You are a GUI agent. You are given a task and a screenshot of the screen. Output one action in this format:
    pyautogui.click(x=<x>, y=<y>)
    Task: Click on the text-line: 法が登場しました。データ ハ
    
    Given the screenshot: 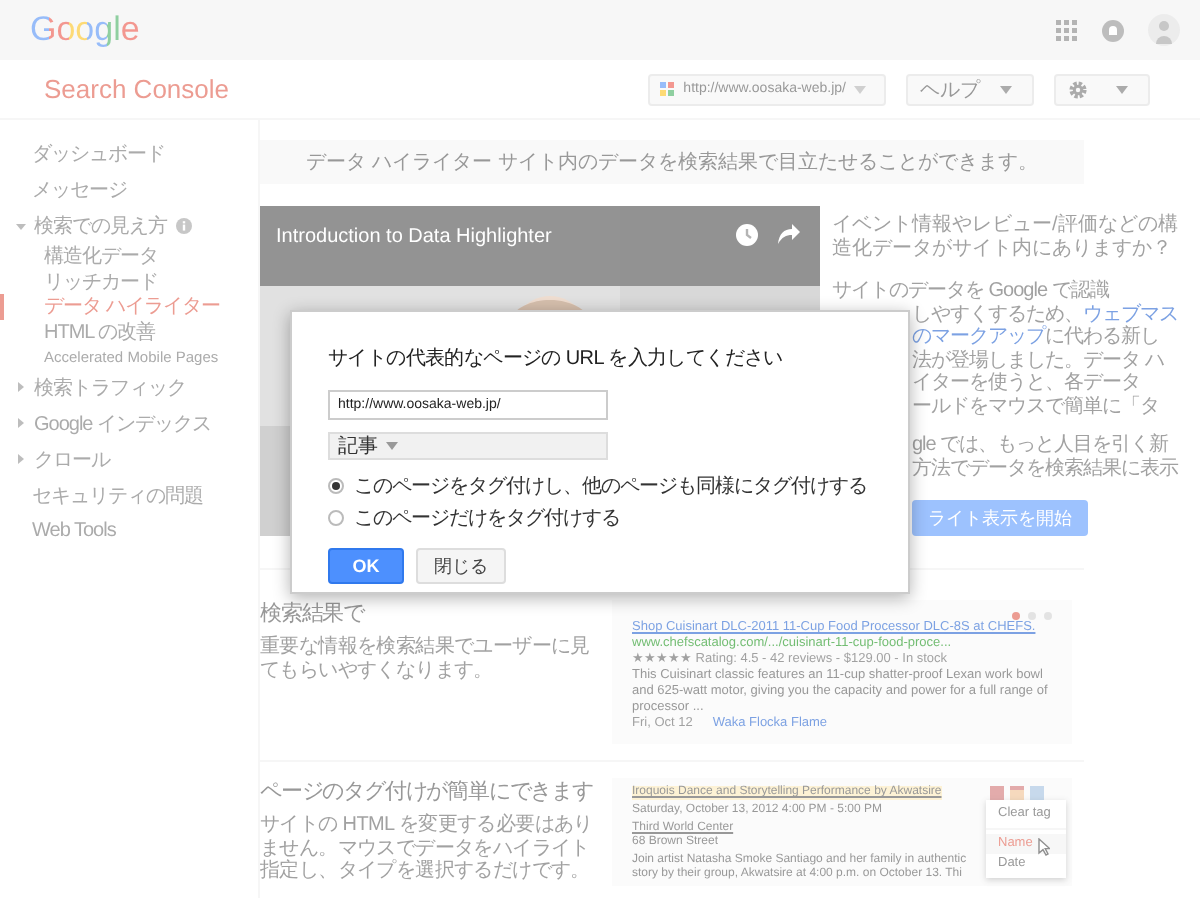 What is the action you would take?
    pyautogui.click(x=1038, y=360)
    